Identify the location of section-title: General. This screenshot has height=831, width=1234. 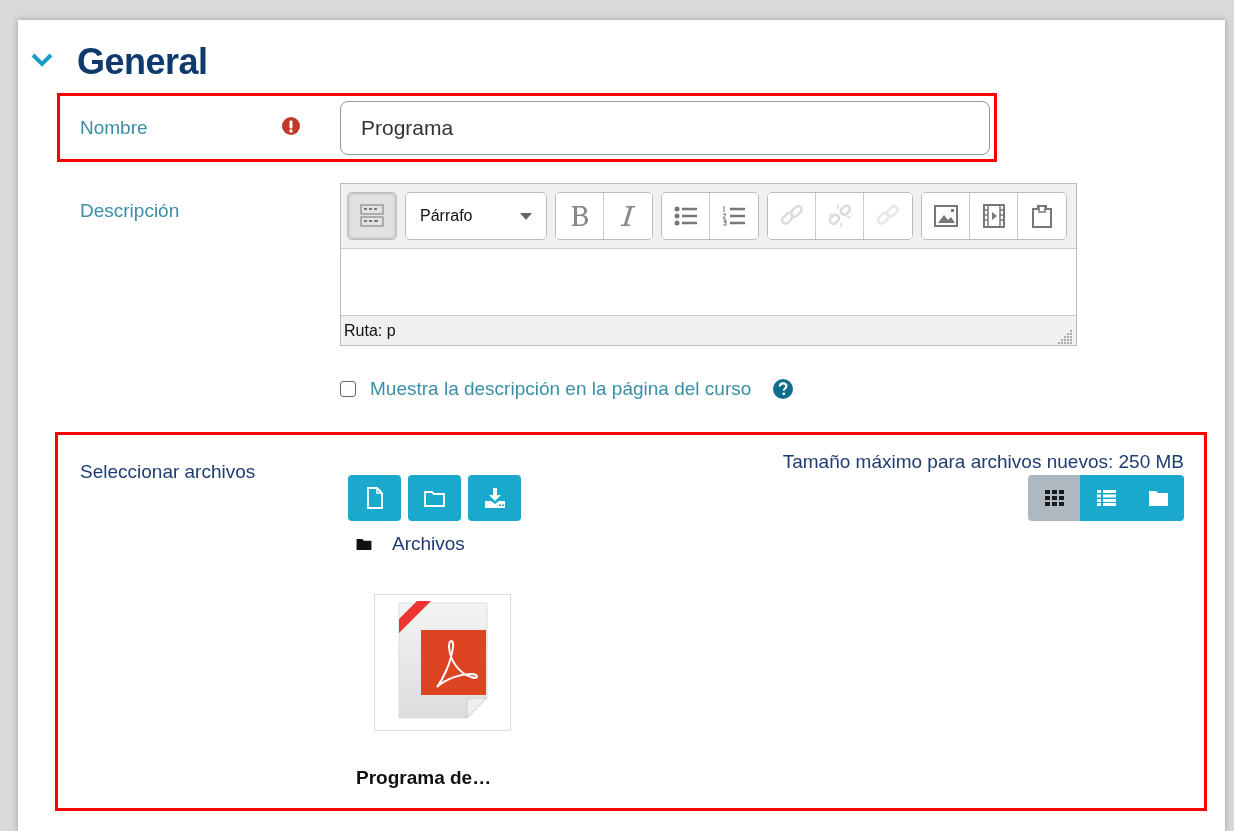
(142, 62).